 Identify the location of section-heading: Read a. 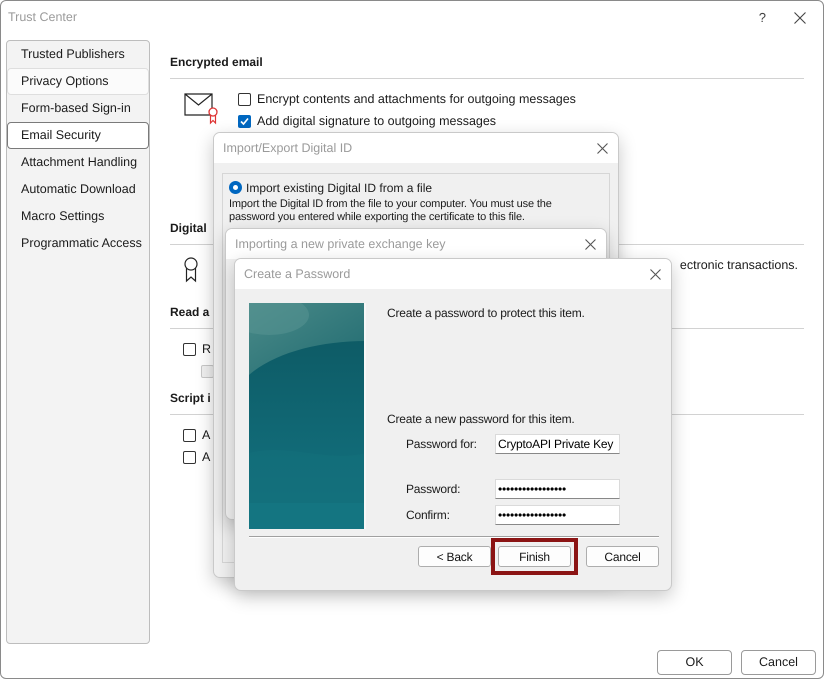
(190, 312).